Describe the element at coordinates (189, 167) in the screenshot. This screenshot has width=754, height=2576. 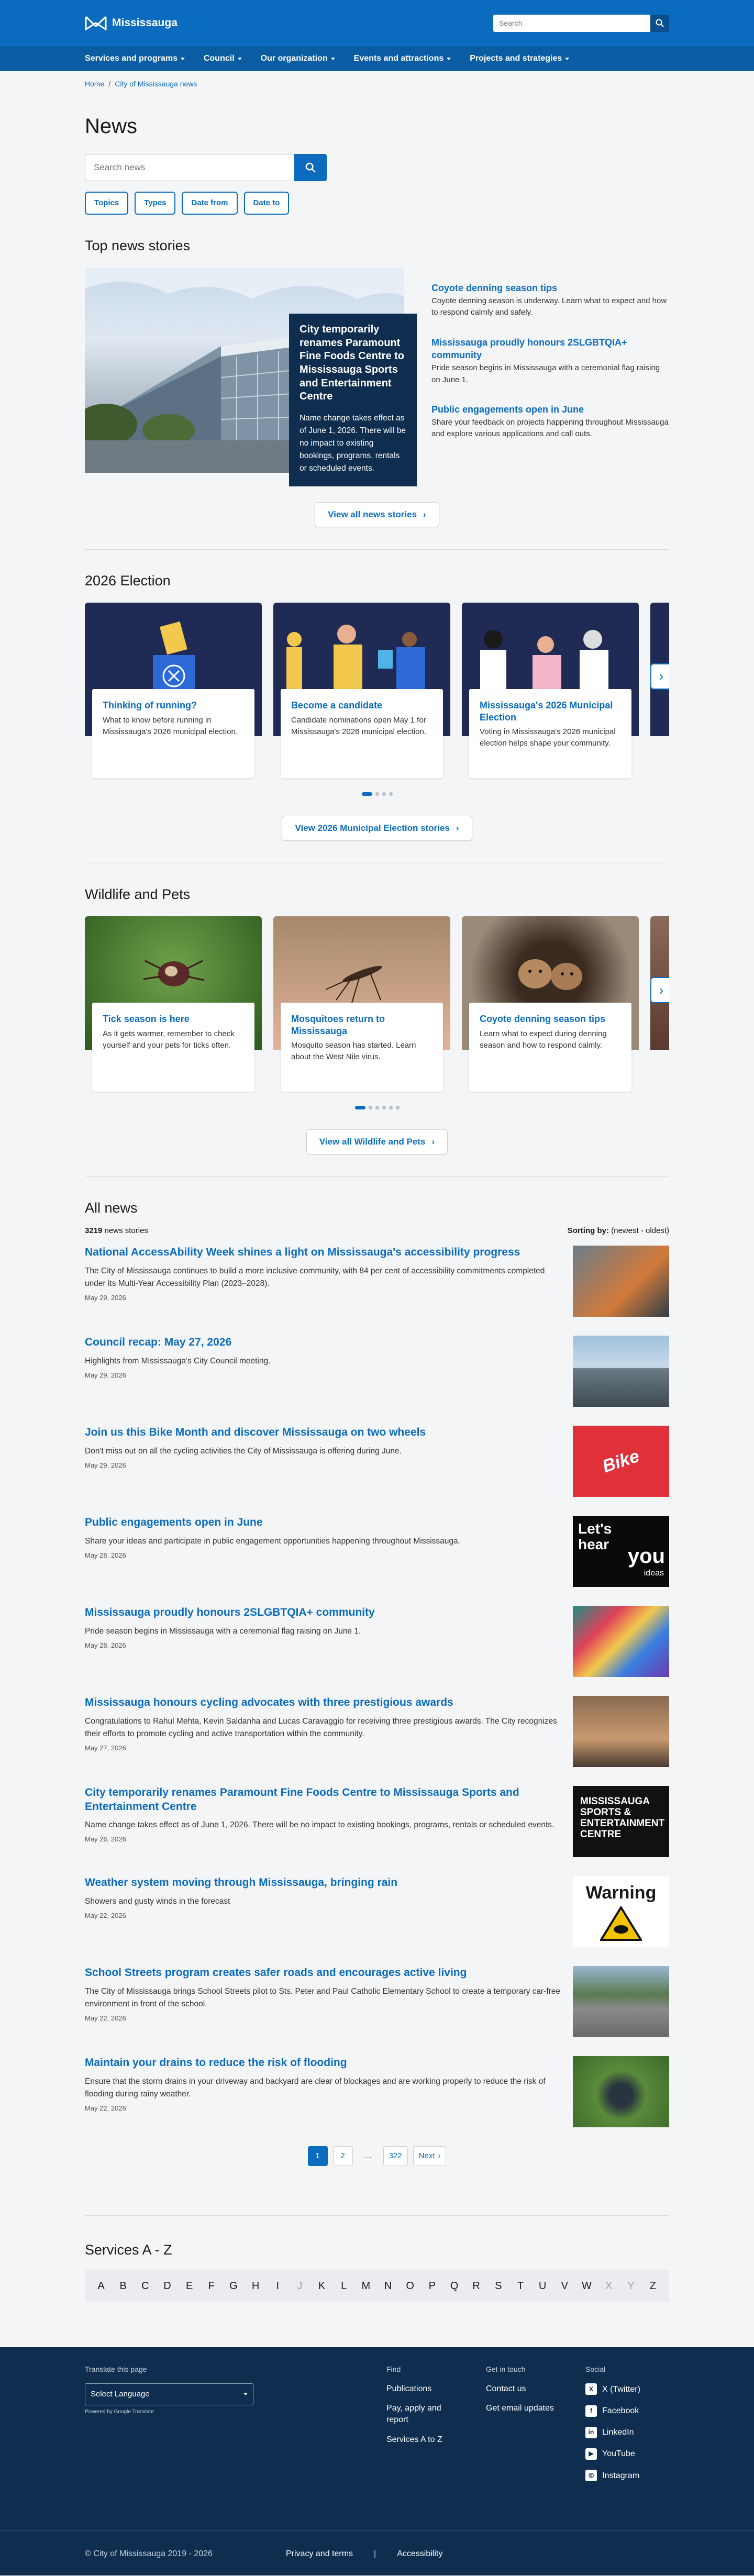
I see `news-search-input` at that location.